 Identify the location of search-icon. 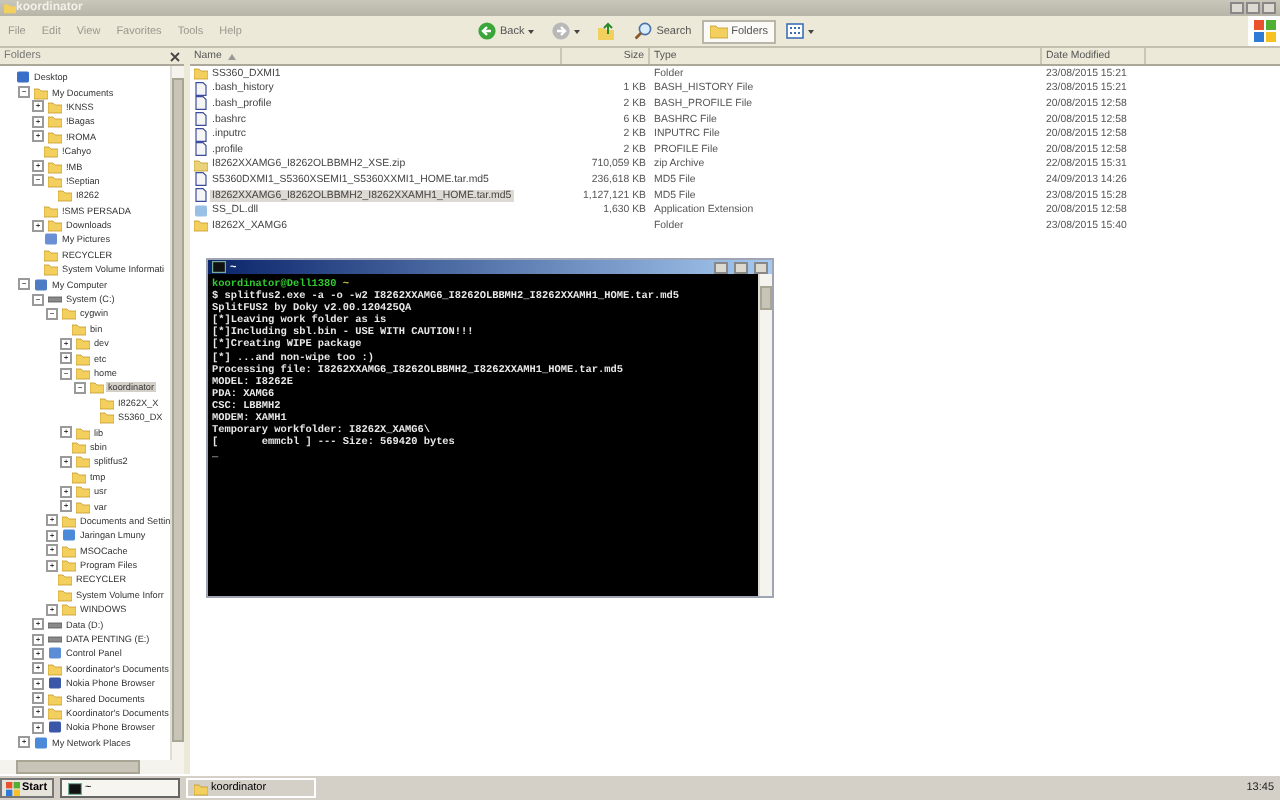
(643, 31).